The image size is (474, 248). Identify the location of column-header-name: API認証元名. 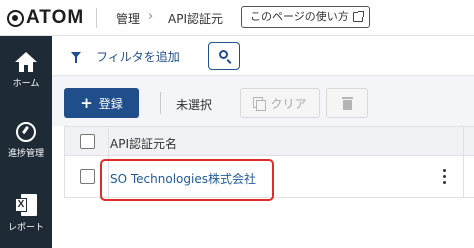
(143, 143).